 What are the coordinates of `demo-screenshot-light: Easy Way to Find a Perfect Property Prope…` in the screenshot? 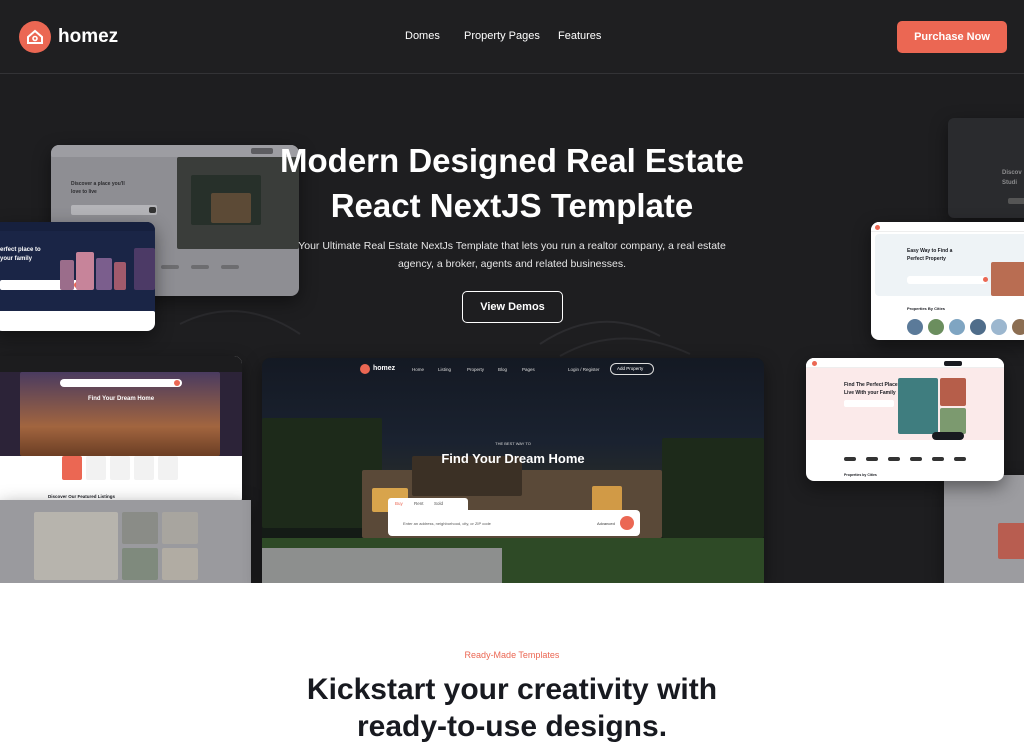 It's located at (947, 281).